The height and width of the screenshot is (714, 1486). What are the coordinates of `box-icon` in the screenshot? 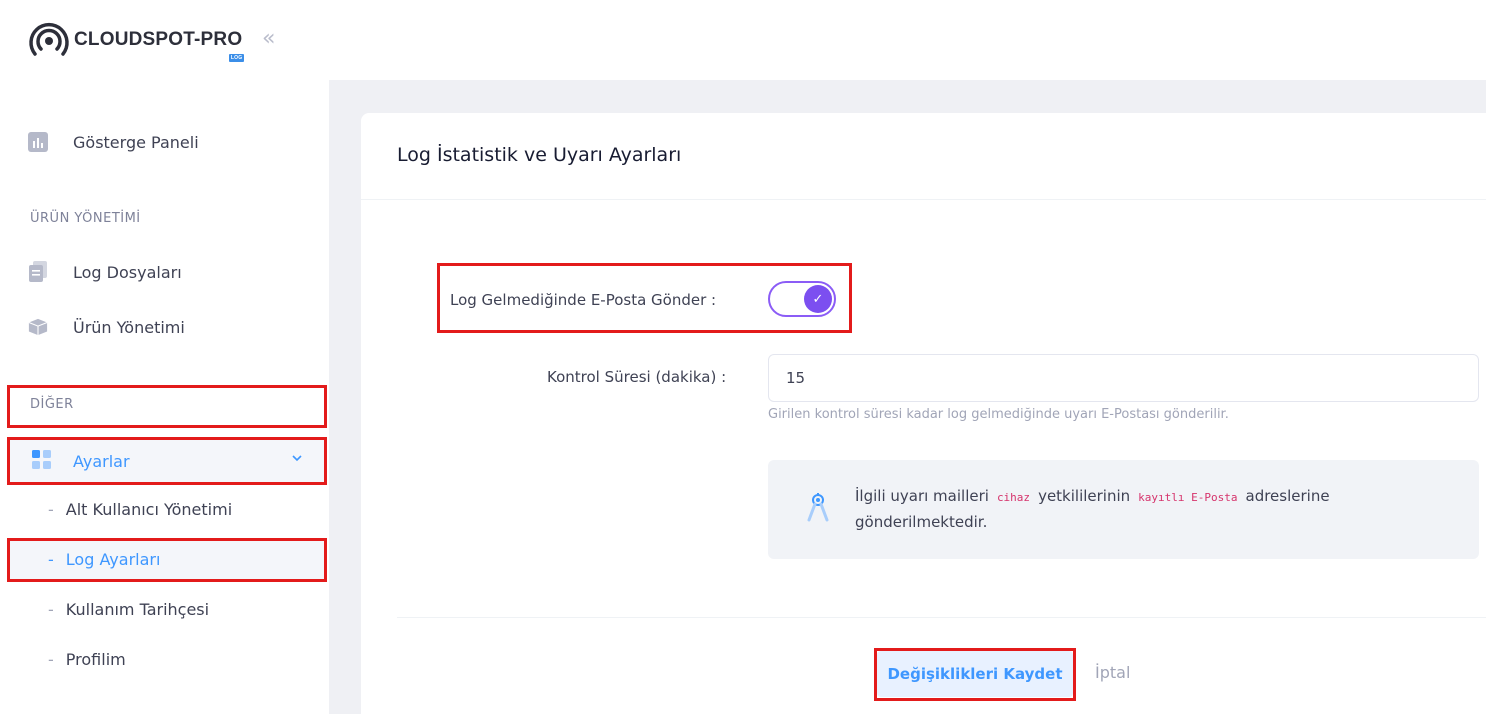 It's located at (38, 327).